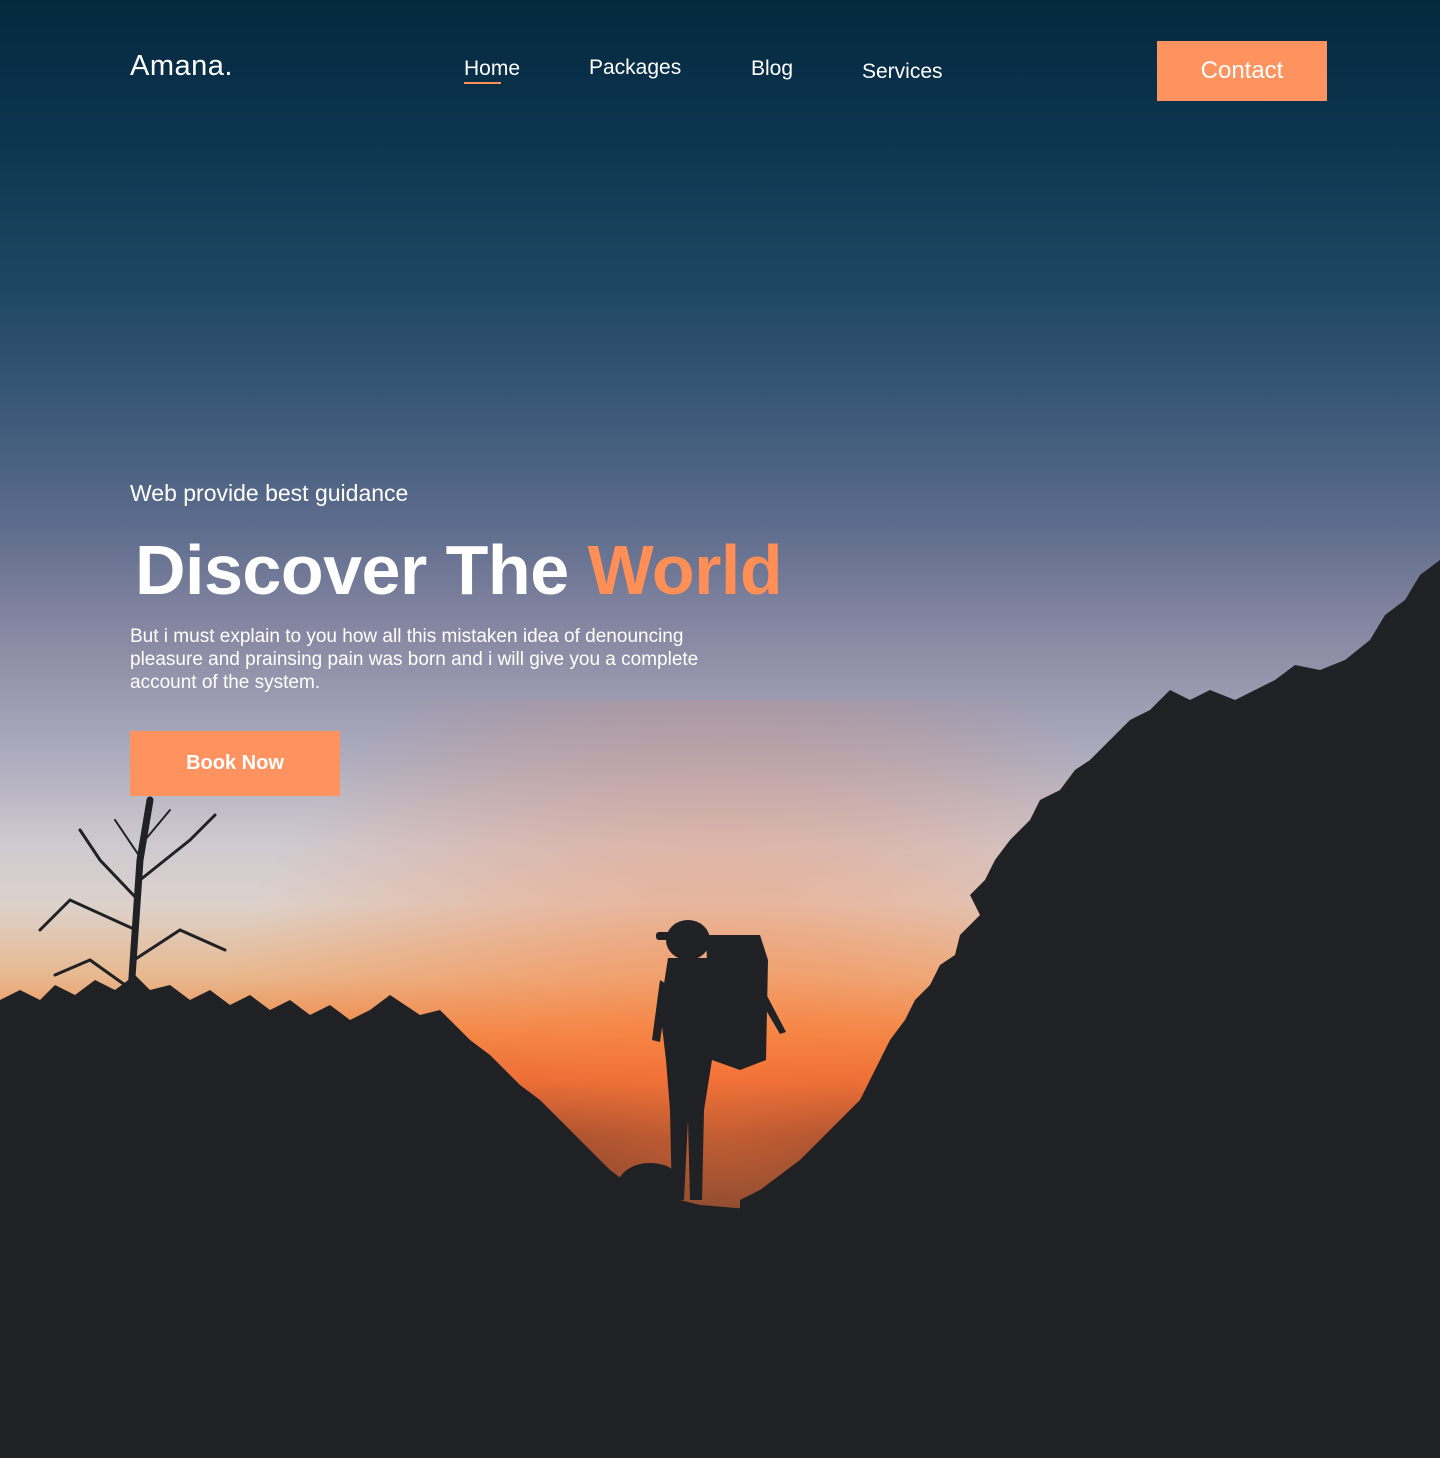  I want to click on nav-item-home: Home, so click(492, 70).